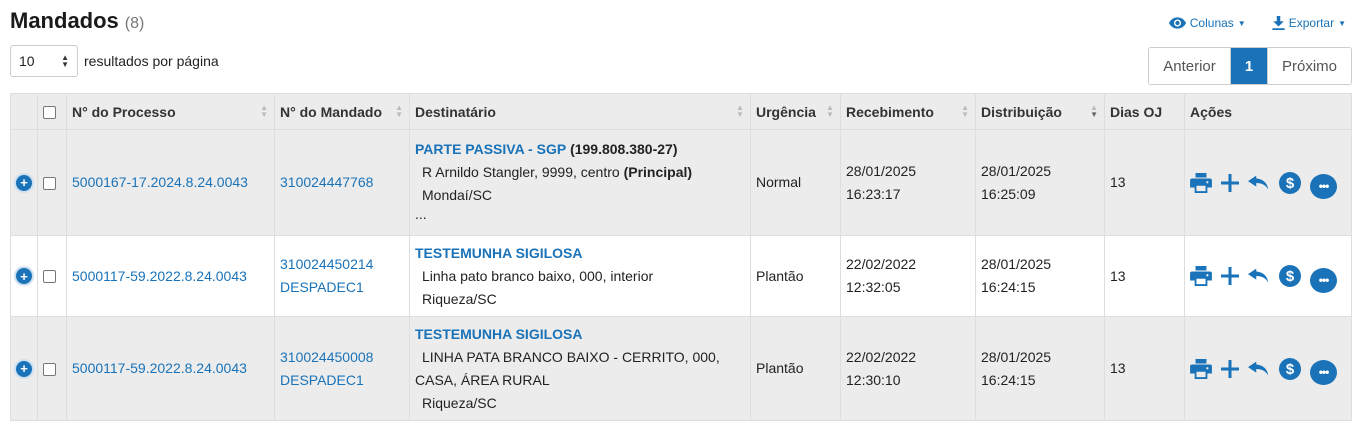 The width and height of the screenshot is (1362, 426). Describe the element at coordinates (151, 61) in the screenshot. I see `page-size-label: resultados por página` at that location.